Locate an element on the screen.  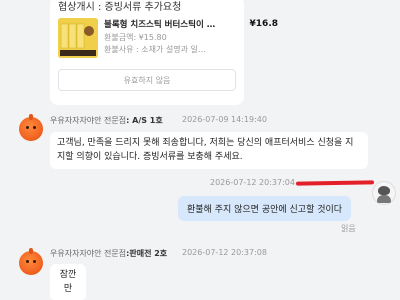
message-timestamp: 2026-07-12 20:37:08 is located at coordinates (224, 252).